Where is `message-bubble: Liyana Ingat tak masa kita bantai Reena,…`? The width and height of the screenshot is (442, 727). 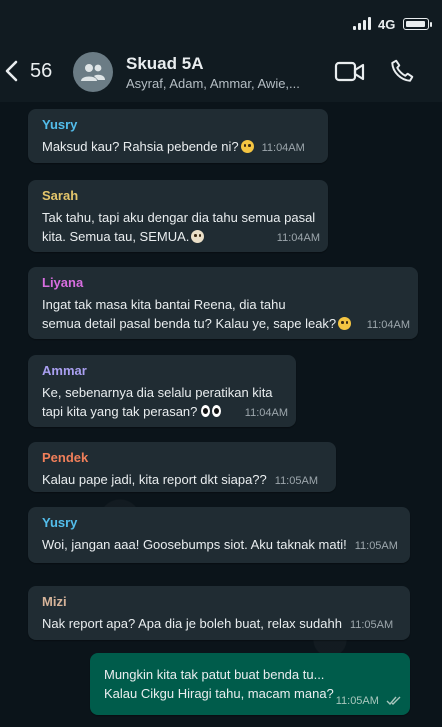 message-bubble: Liyana Ingat tak masa kita bantai Reena,… is located at coordinates (223, 303).